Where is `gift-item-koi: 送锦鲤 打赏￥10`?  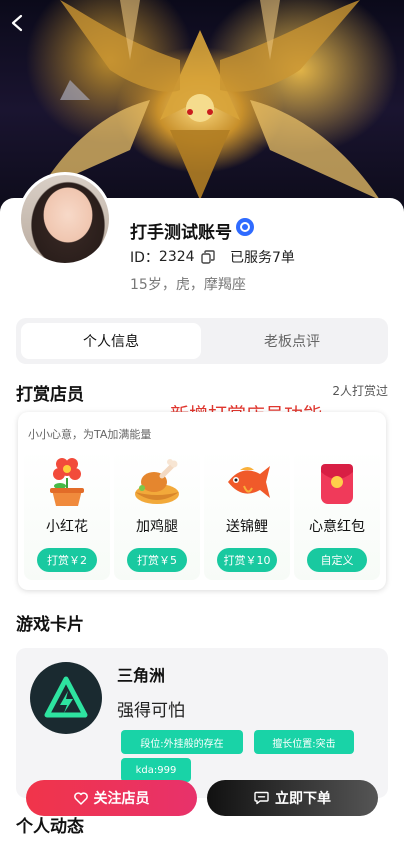 gift-item-koi: 送锦鲤 打赏￥10 is located at coordinates (247, 515).